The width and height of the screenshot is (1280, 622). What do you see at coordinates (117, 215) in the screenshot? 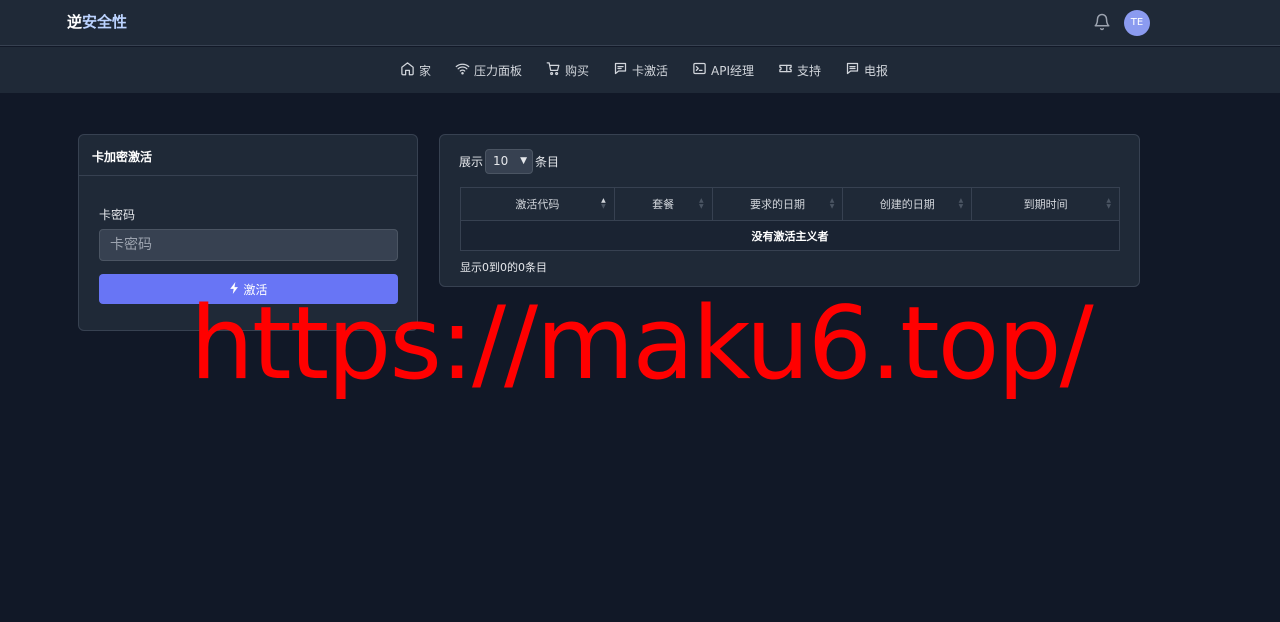
I see `card-key-label: 卡密码` at bounding box center [117, 215].